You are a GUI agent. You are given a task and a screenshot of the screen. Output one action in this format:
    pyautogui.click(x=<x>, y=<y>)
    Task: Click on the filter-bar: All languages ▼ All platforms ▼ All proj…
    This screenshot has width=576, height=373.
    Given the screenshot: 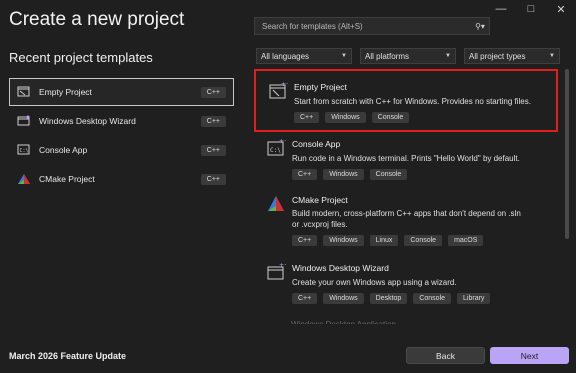 What is the action you would take?
    pyautogui.click(x=408, y=56)
    